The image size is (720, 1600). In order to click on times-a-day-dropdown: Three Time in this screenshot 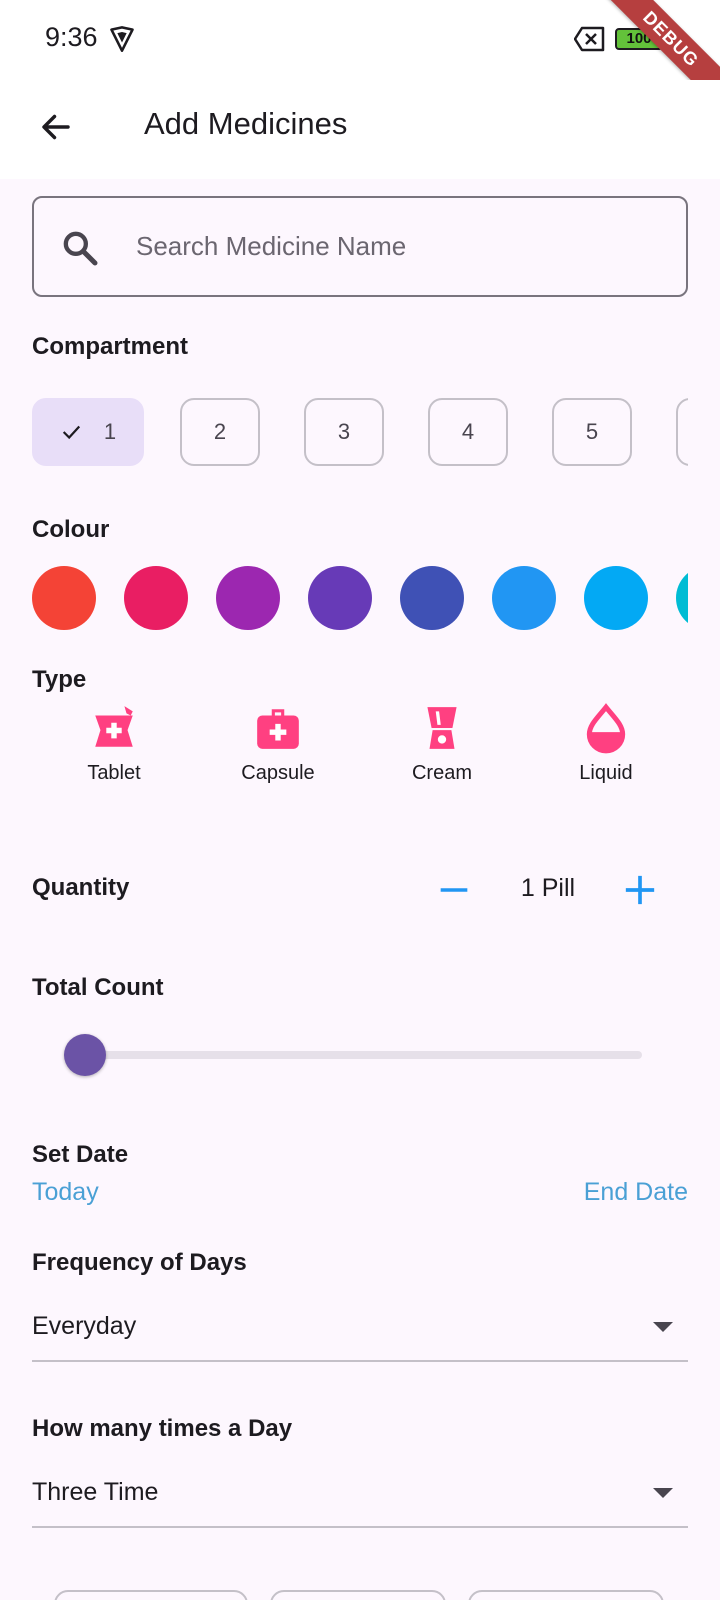, I will do `click(360, 1496)`.